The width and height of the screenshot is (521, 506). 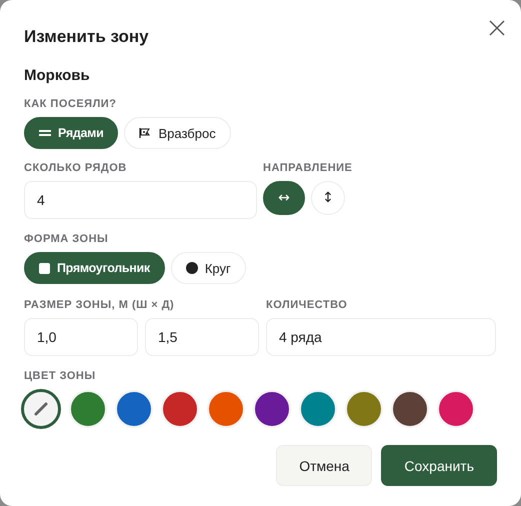 What do you see at coordinates (100, 305) in the screenshot?
I see `field-label: РАЗМЕР ЗОНЫ, М (Ш × Д)` at bounding box center [100, 305].